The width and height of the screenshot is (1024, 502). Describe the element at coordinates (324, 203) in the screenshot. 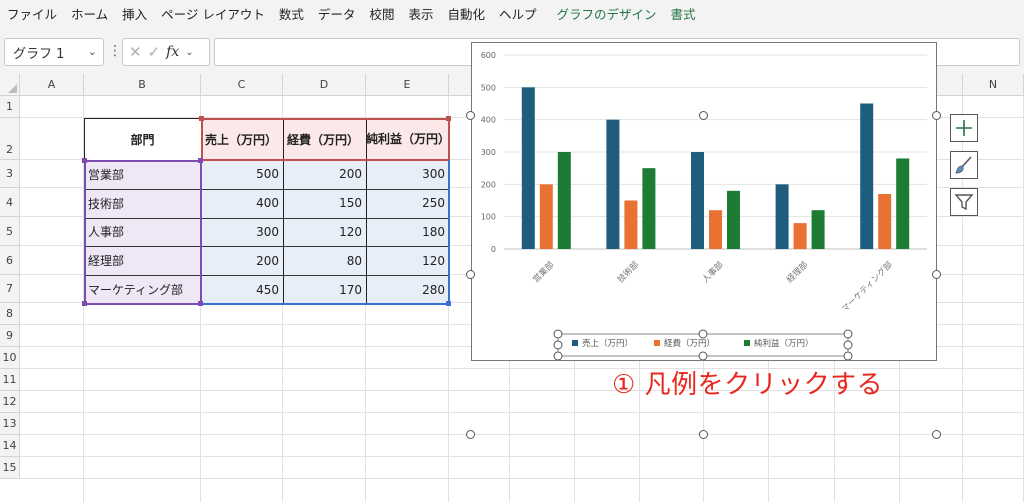

I see `table-cell: 150` at that location.